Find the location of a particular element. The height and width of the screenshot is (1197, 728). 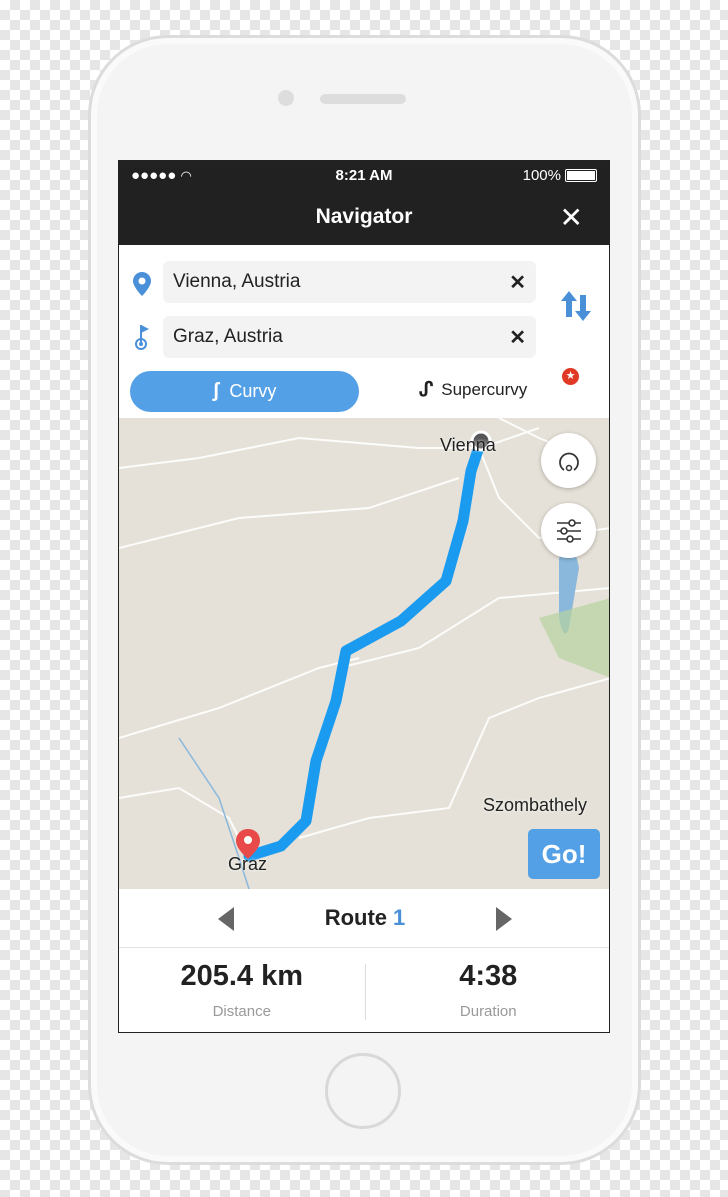

go-button: Go! is located at coordinates (564, 854).